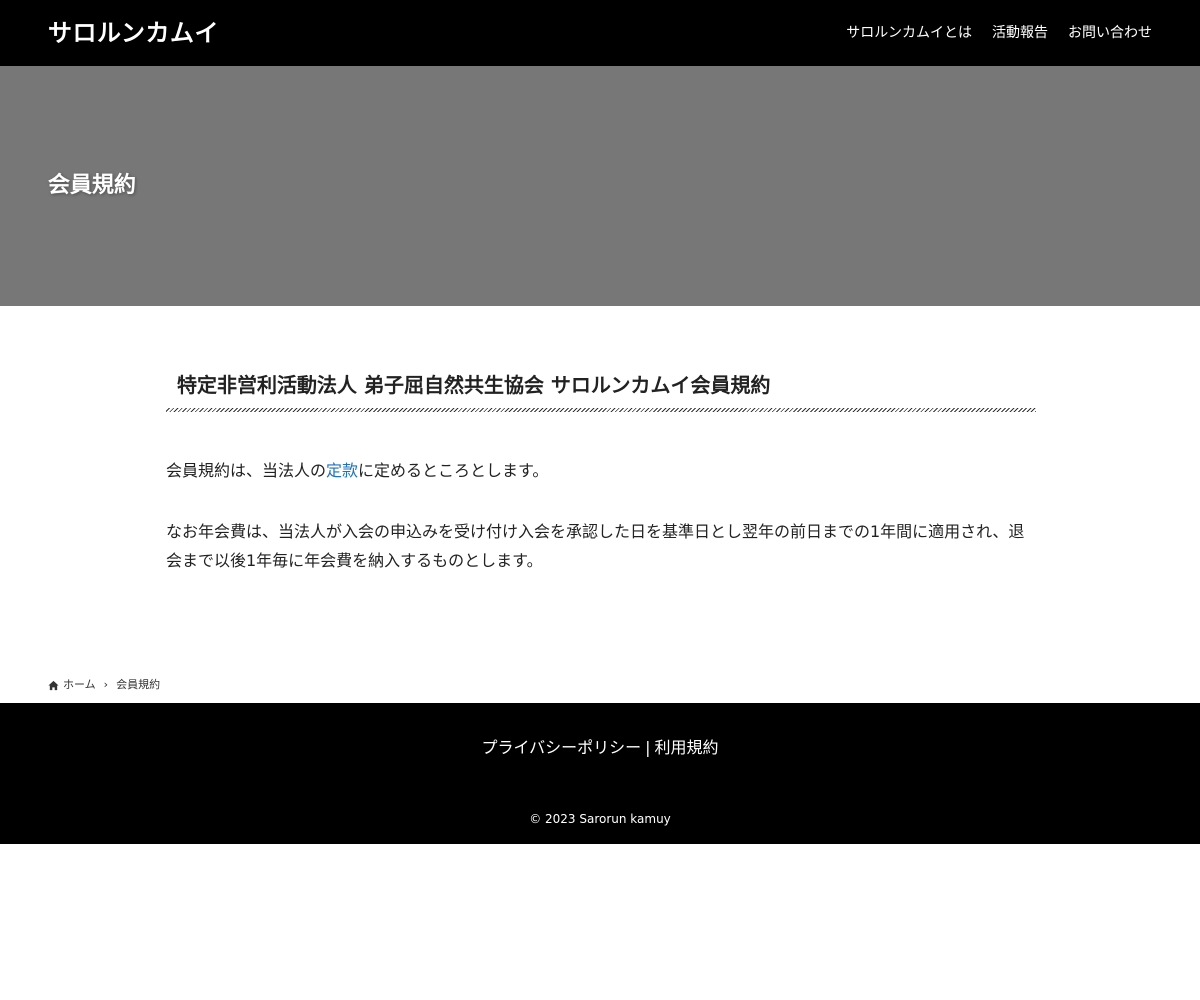  I want to click on breadcrumb: ホーム › 会員規約, so click(104, 685).